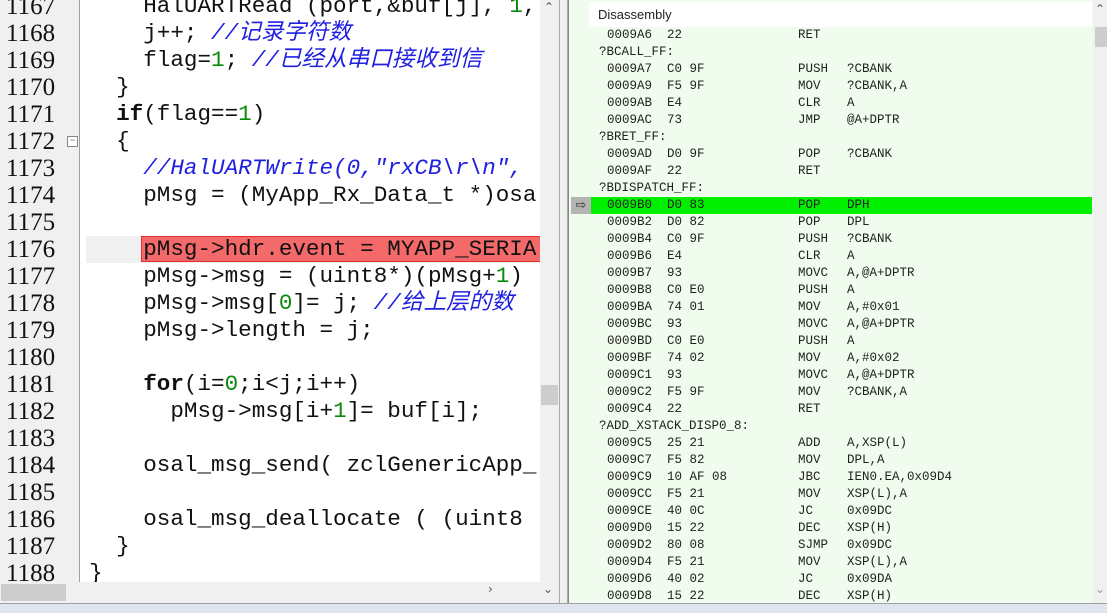  I want to click on code-token: (flag==, so click(191, 114).